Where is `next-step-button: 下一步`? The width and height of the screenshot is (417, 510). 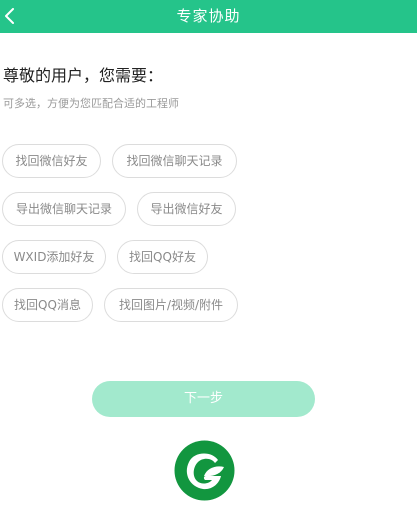 next-step-button: 下一步 is located at coordinates (203, 399).